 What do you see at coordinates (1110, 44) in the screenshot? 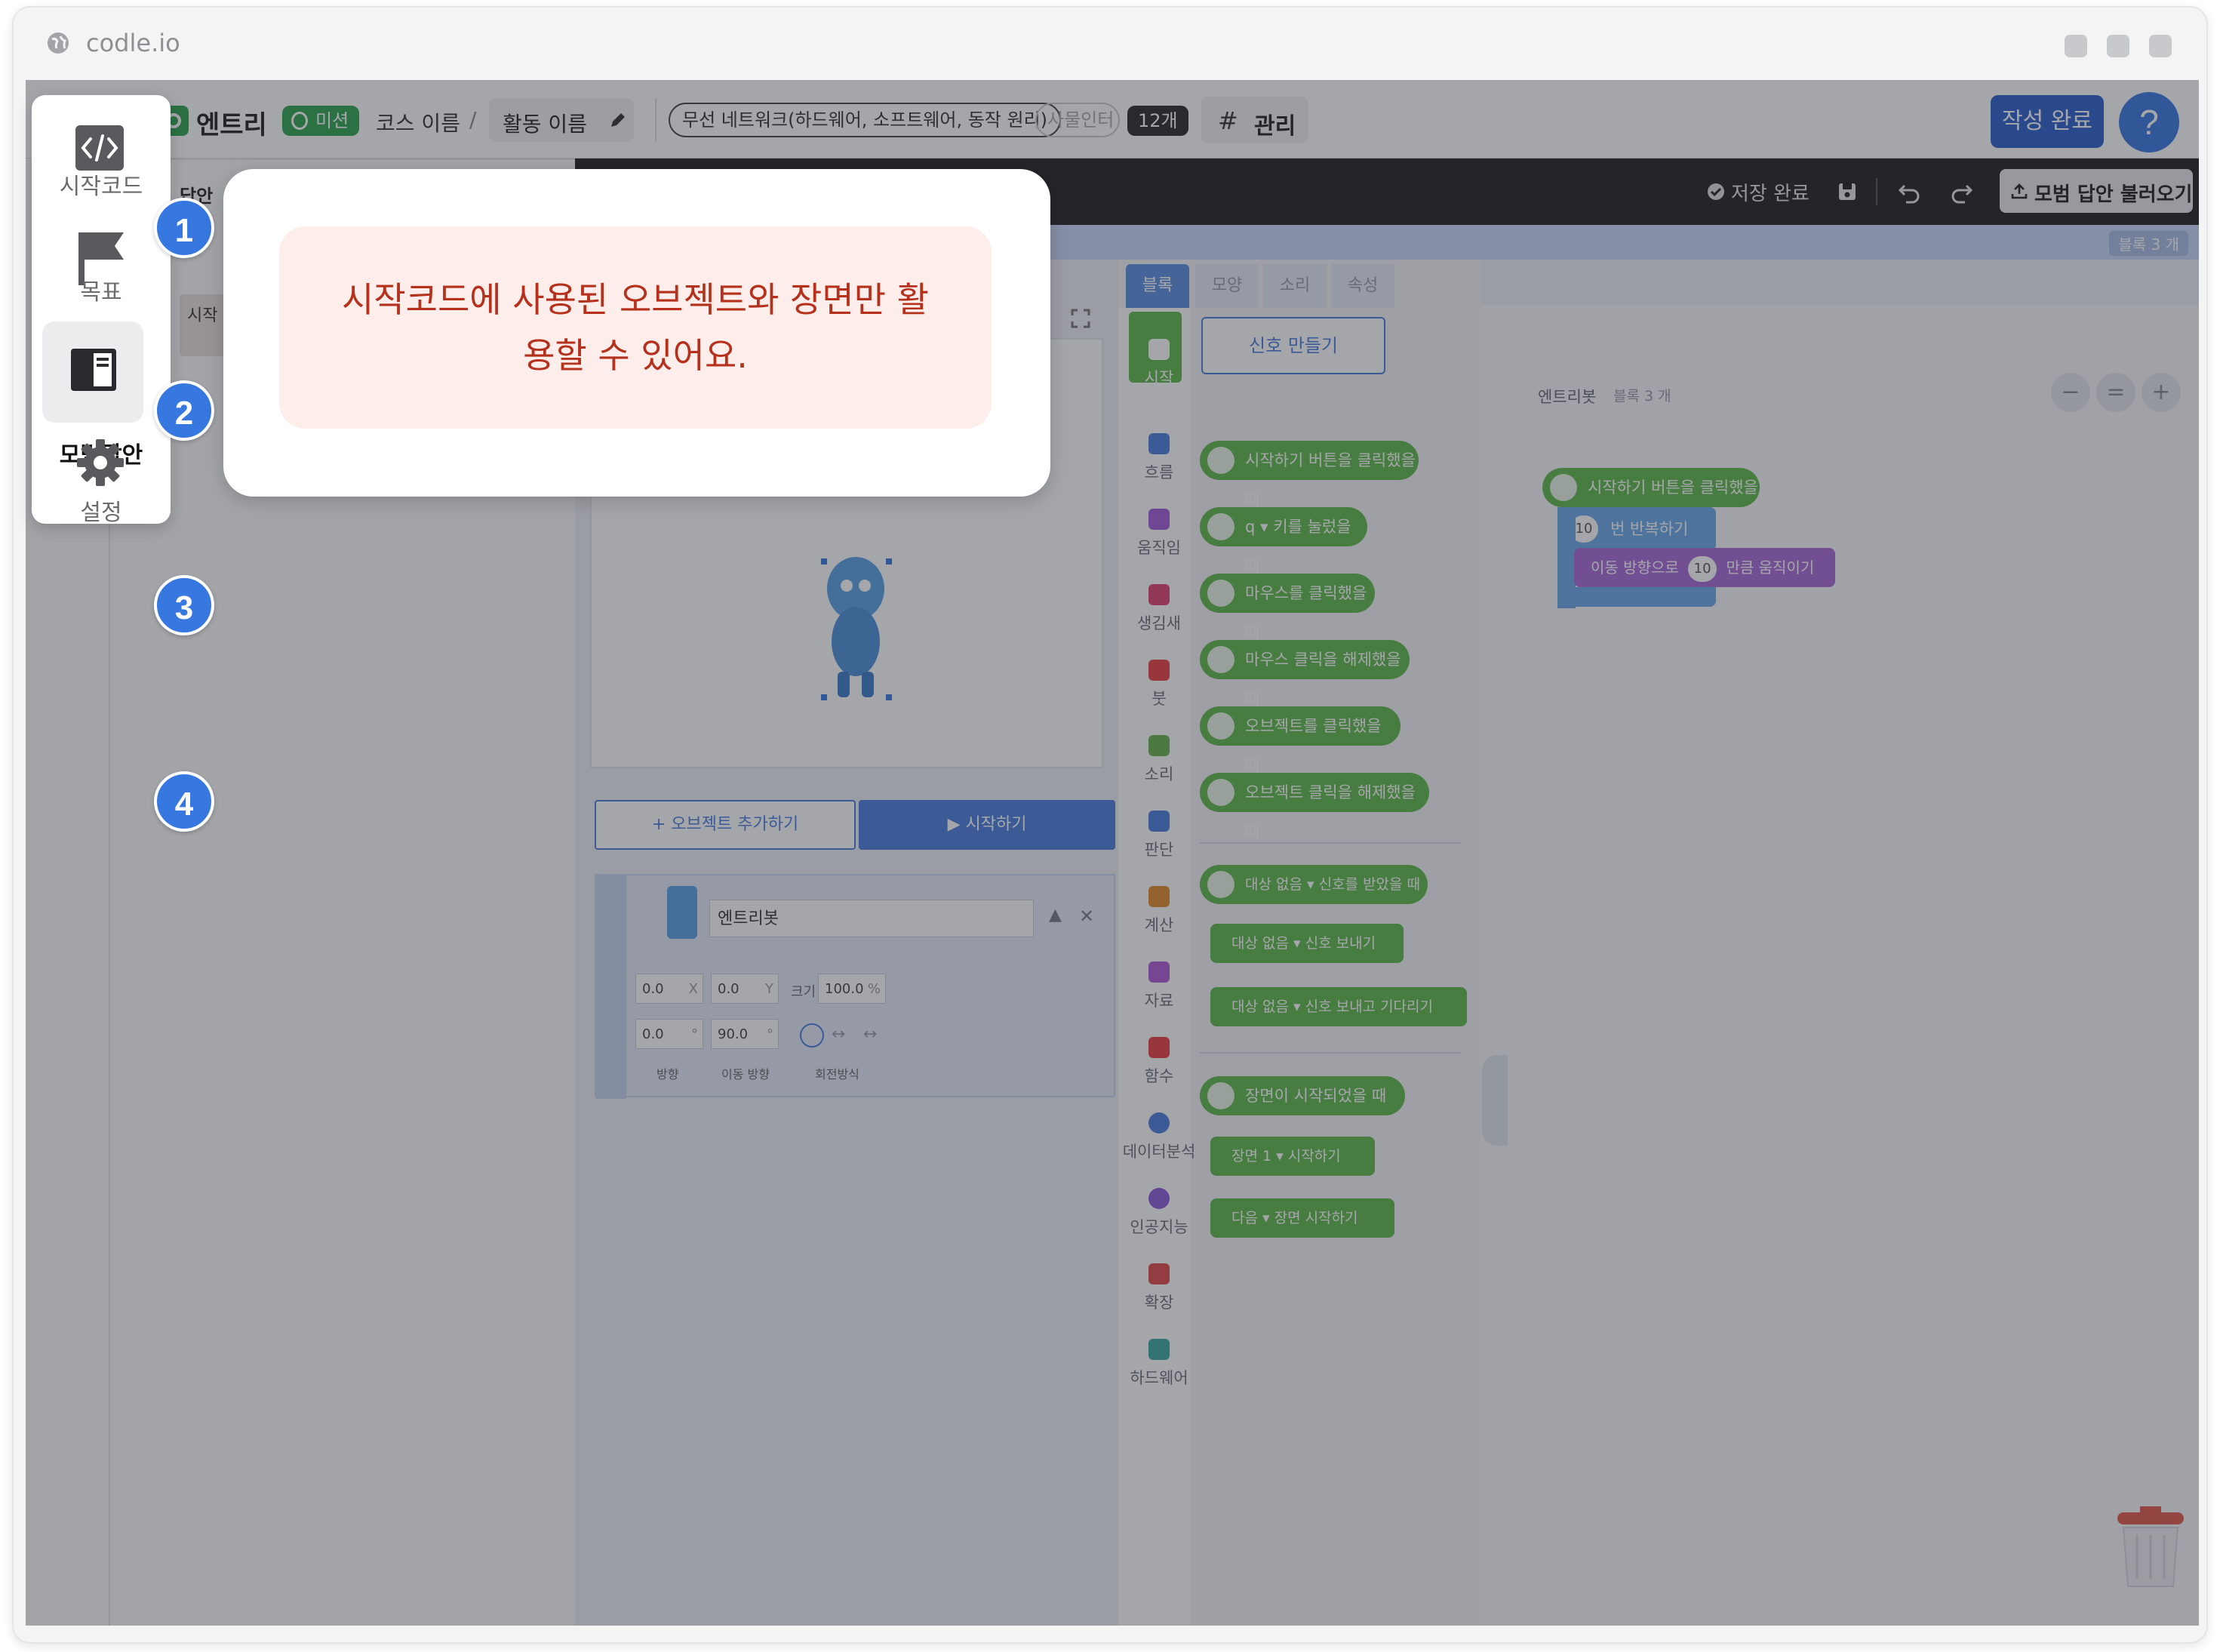
I see `browser-bar: codle.io` at bounding box center [1110, 44].